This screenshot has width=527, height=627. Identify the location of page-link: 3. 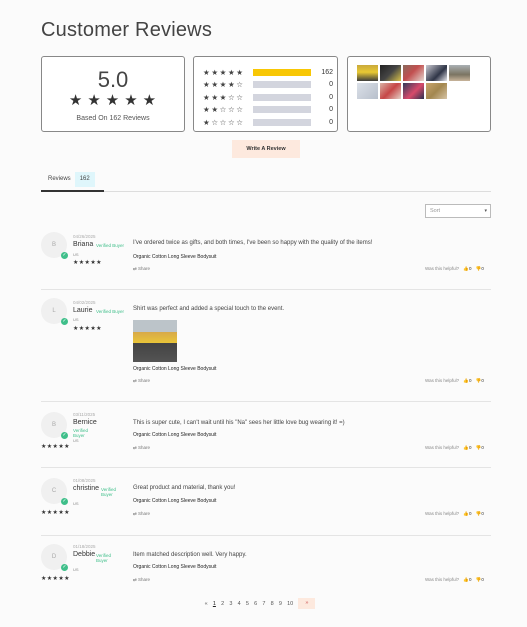
(230, 604).